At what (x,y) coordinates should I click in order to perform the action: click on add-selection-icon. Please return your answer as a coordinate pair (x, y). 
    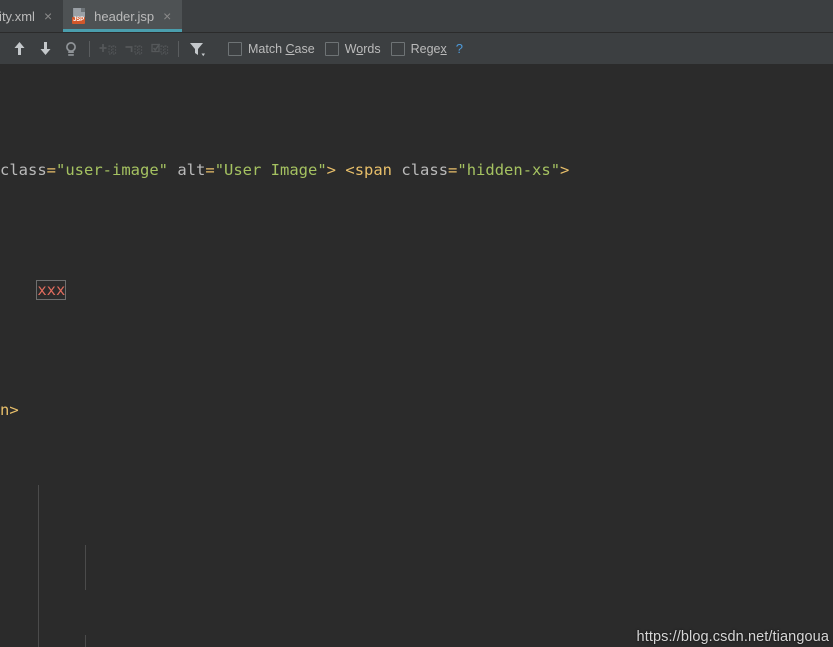
    Looking at the image, I should click on (108, 48).